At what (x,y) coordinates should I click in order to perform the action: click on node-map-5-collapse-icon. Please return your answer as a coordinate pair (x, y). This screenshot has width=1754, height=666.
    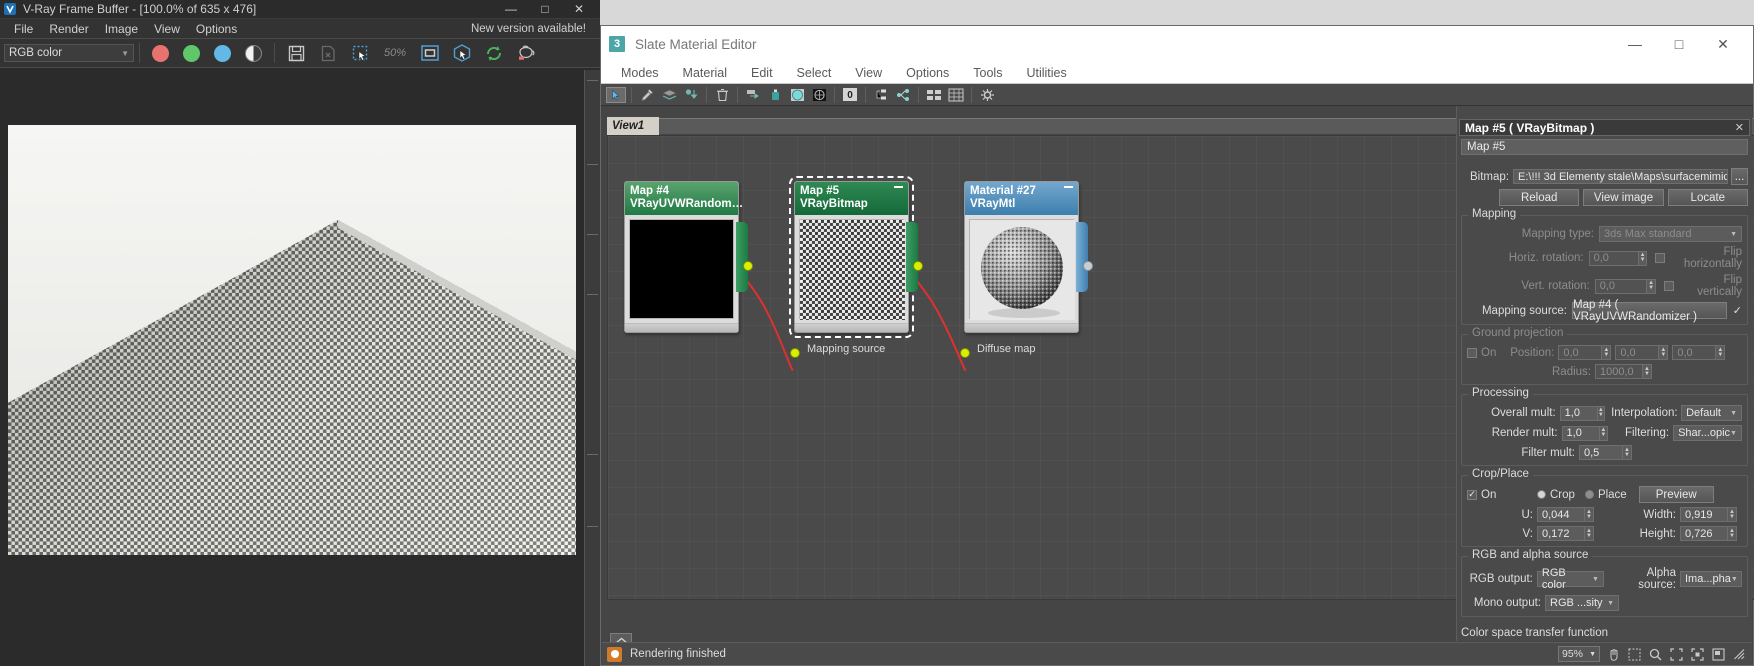
    Looking at the image, I should click on (898, 187).